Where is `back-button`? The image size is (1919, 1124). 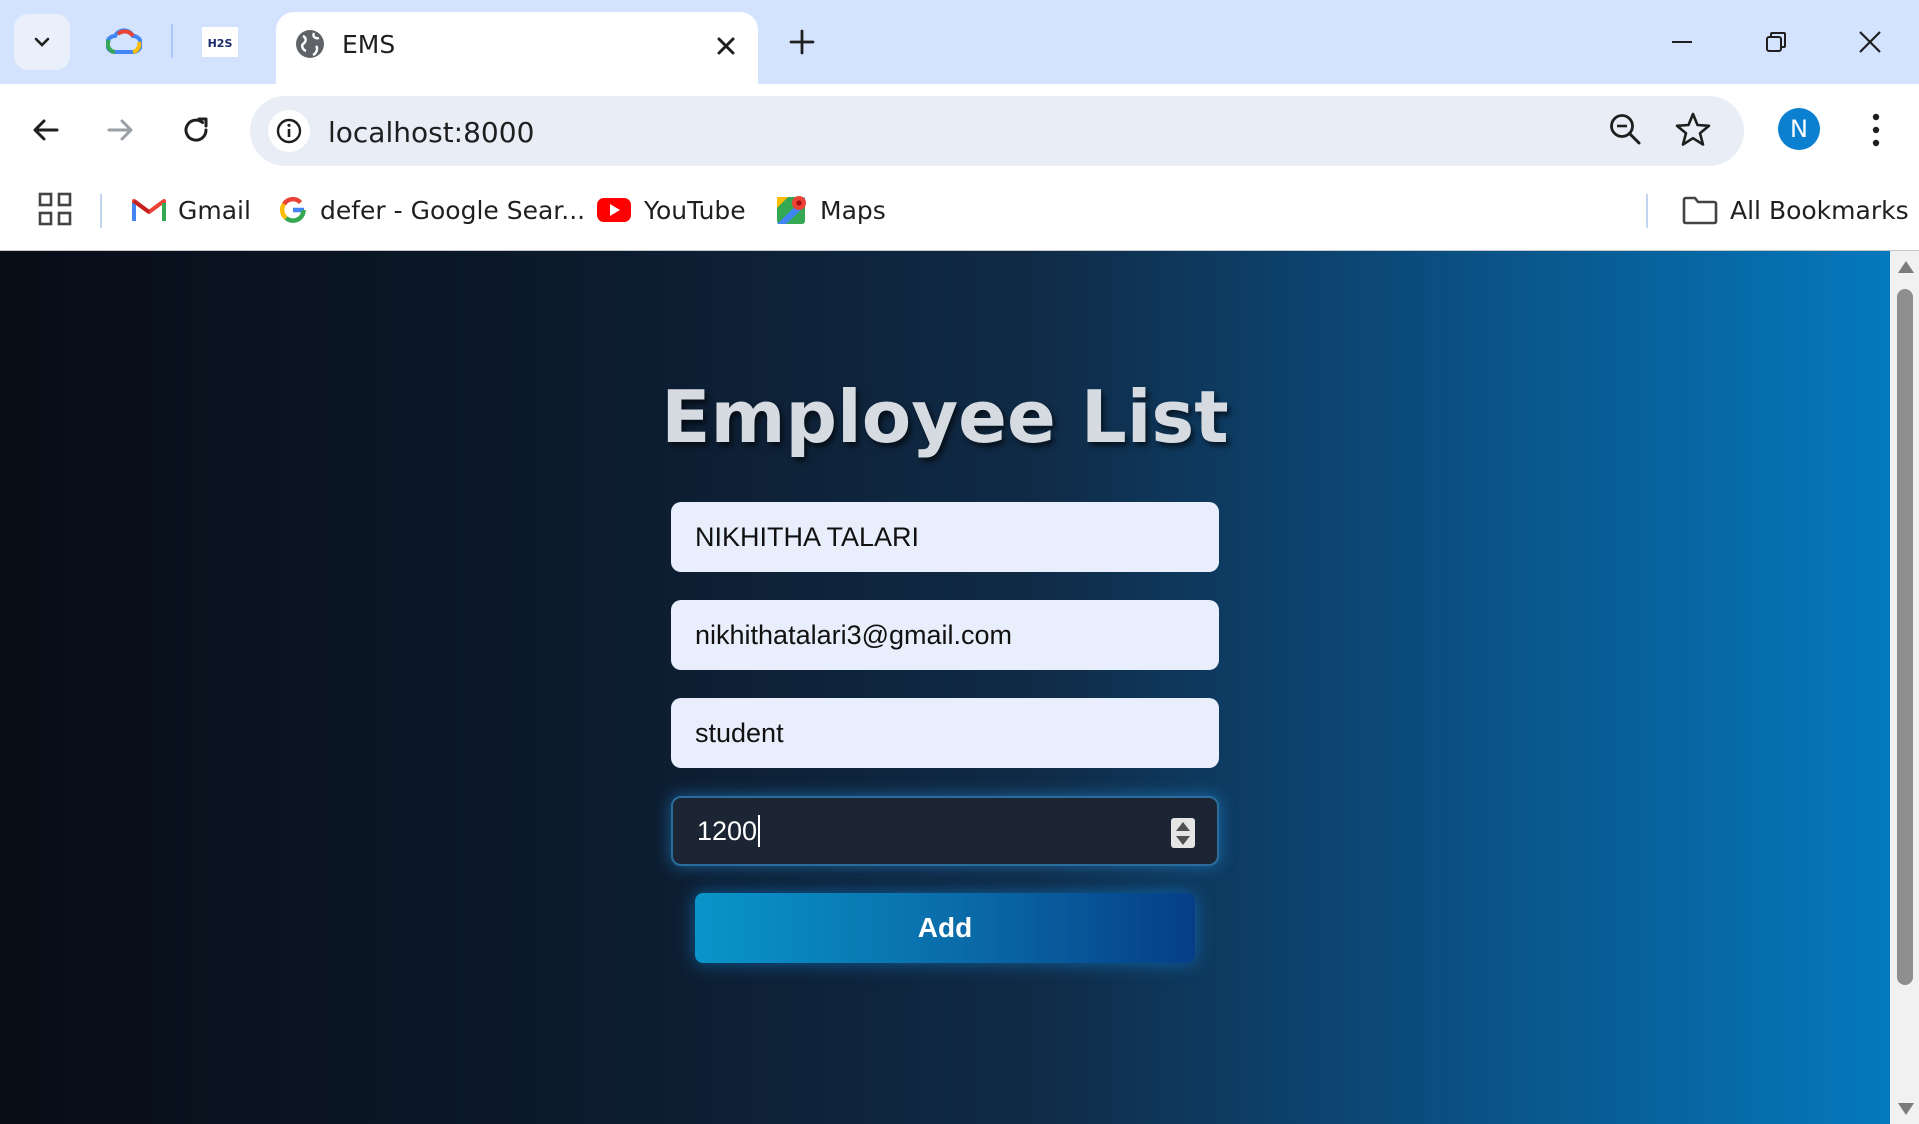
back-button is located at coordinates (46, 130).